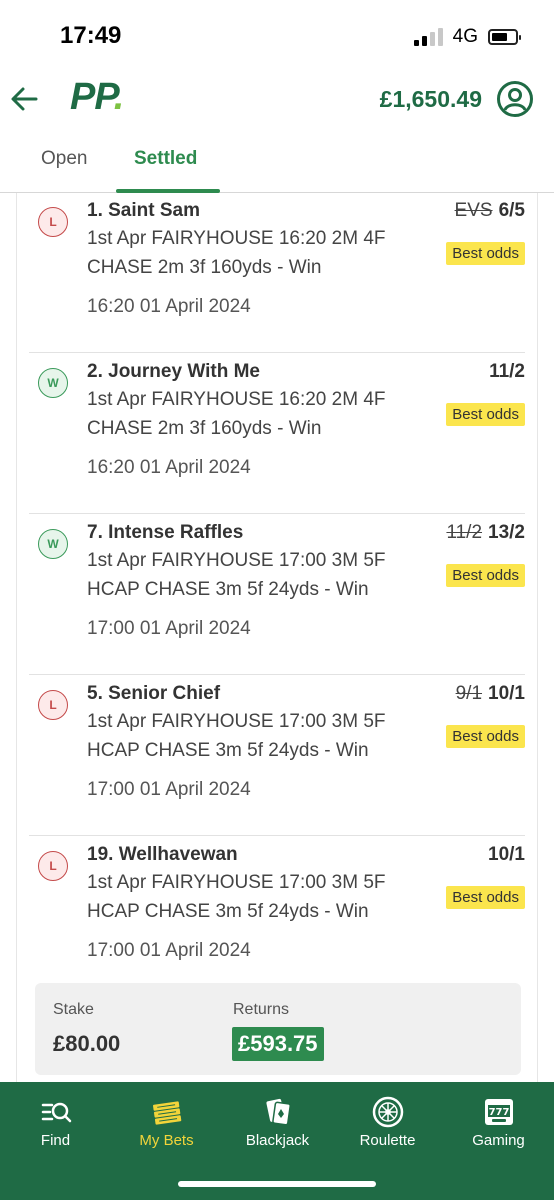 The height and width of the screenshot is (1200, 554). I want to click on battery-icon, so click(504, 37).